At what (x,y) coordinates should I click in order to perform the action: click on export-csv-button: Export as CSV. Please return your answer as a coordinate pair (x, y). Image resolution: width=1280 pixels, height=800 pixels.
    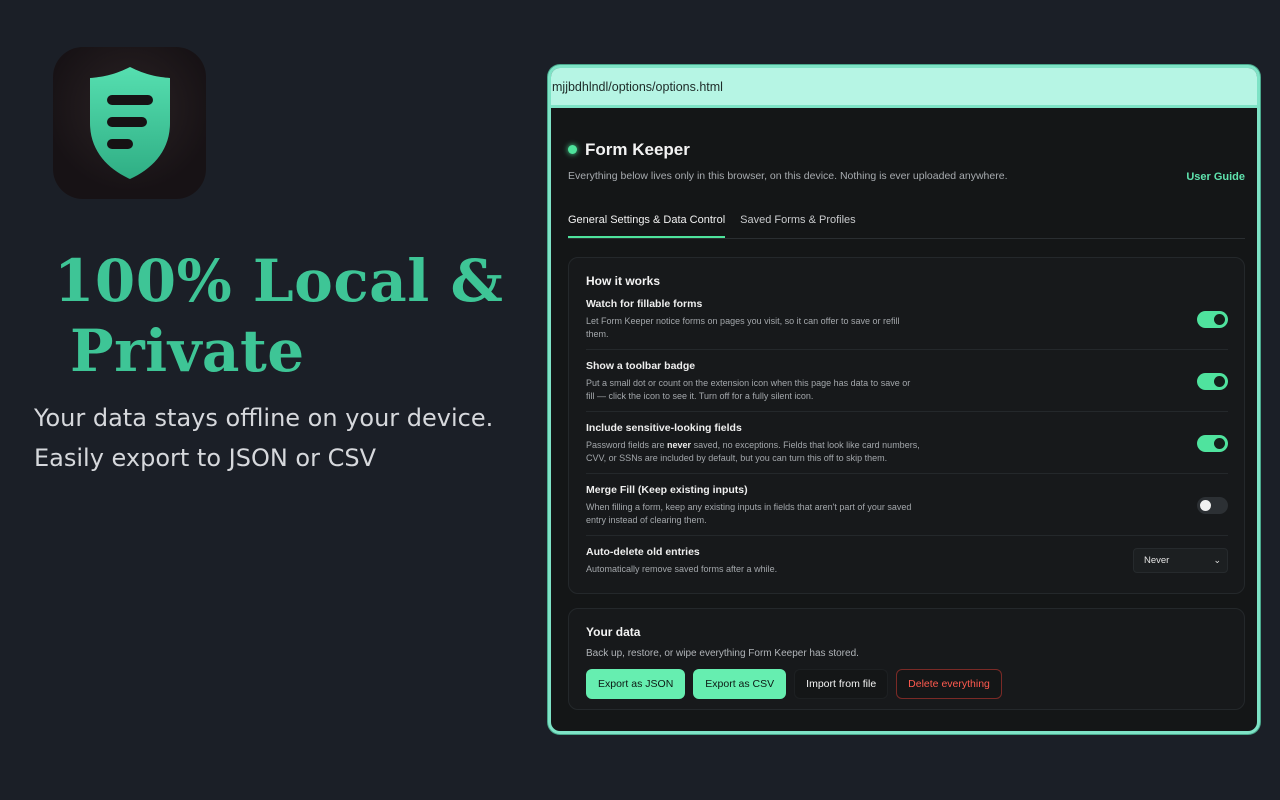
    Looking at the image, I should click on (740, 683).